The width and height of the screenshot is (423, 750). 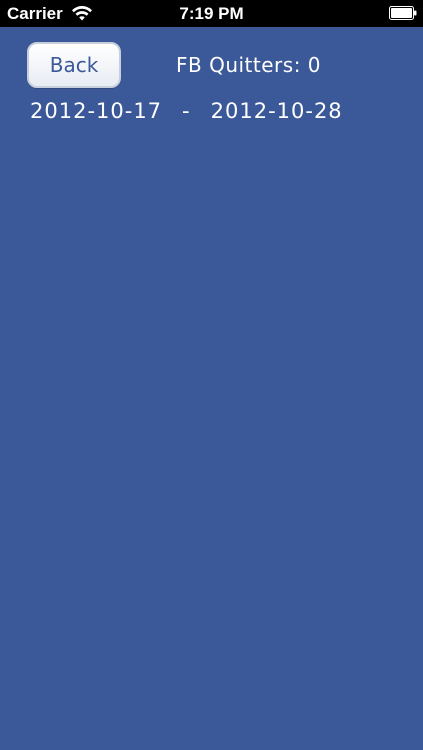 I want to click on quitters-count: 0, so click(x=314, y=65).